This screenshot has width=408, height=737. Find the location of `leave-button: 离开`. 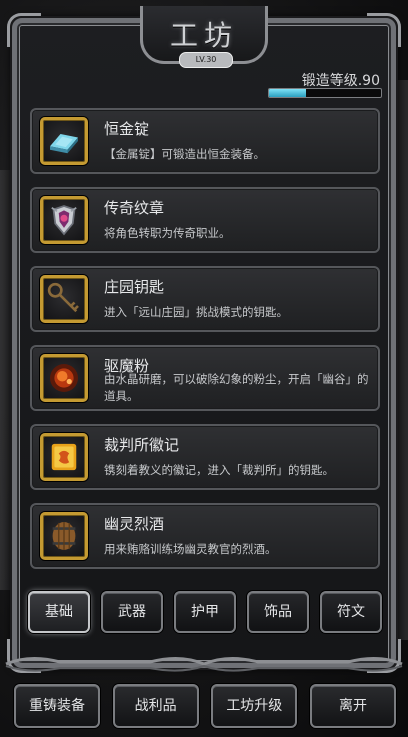

leave-button: 离开 is located at coordinates (352, 706).